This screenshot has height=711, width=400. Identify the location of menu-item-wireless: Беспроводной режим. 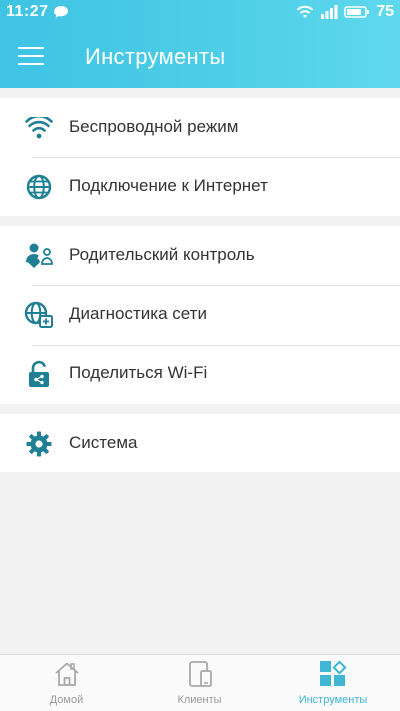
(200, 127).